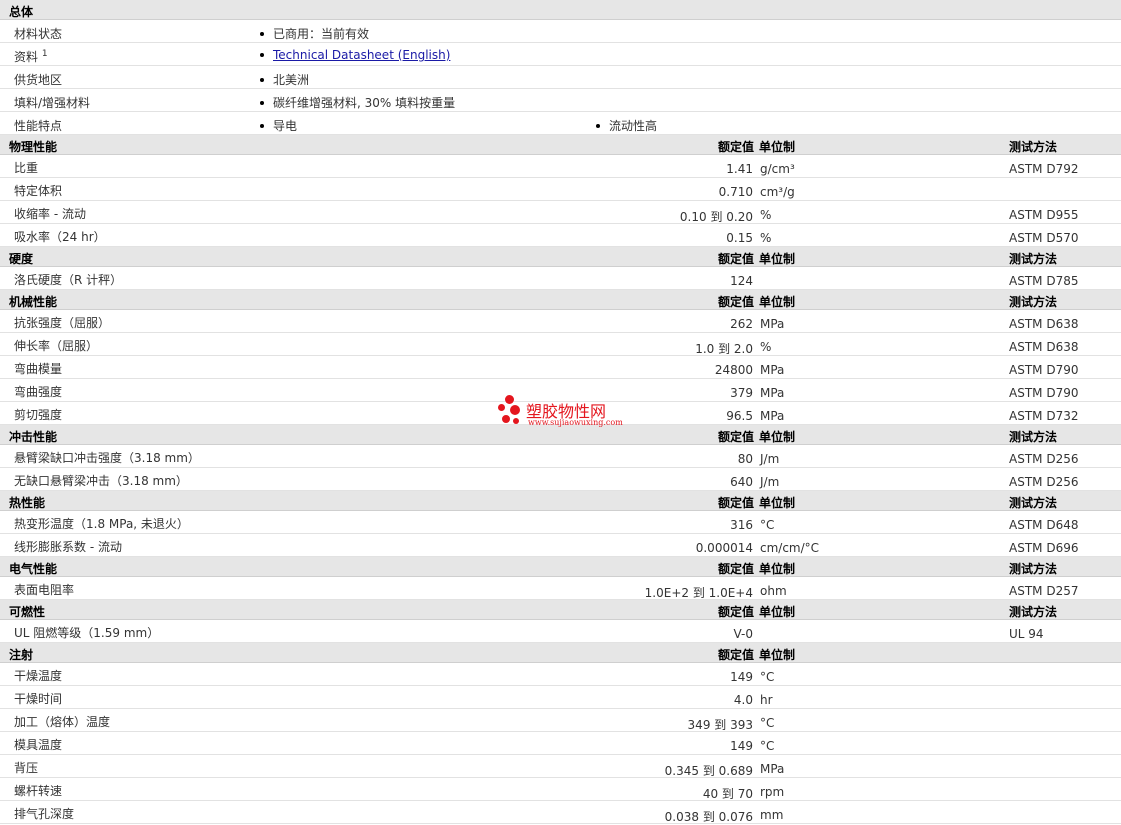  What do you see at coordinates (1044, 591) in the screenshot?
I see `test-method: ASTM D257` at bounding box center [1044, 591].